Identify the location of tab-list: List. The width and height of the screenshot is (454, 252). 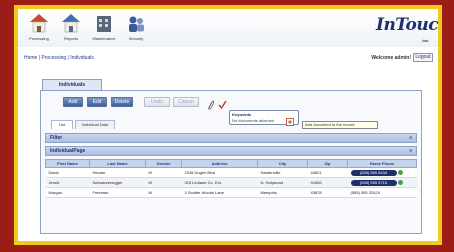
(62, 124).